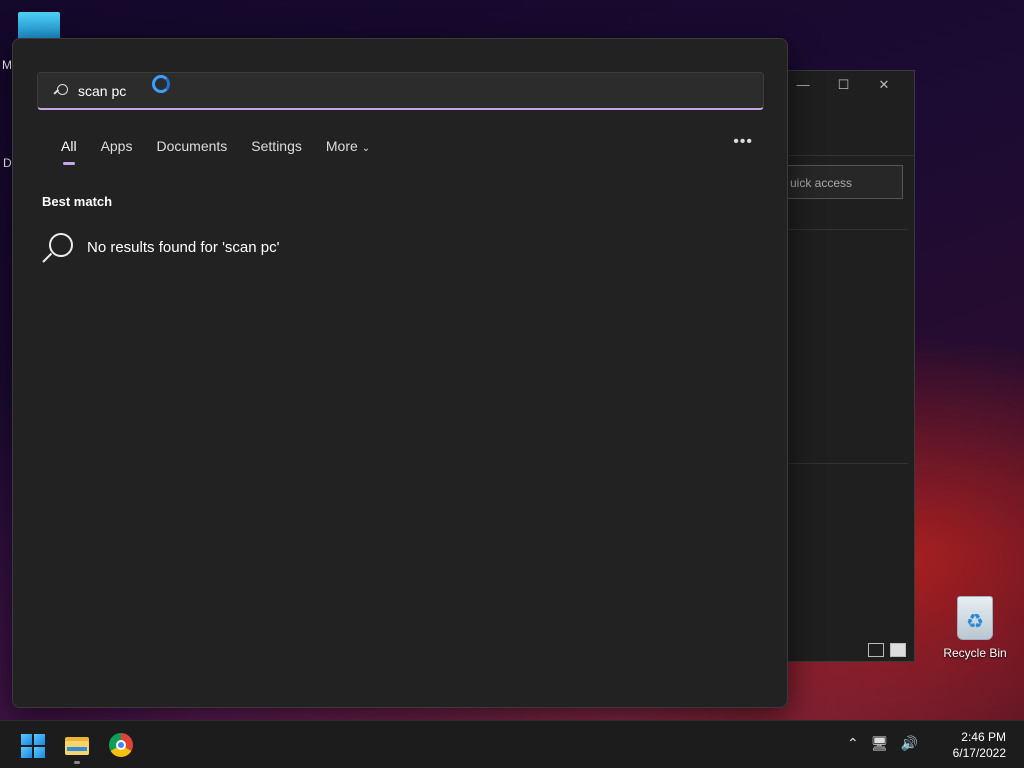 This screenshot has width=1024, height=768. Describe the element at coordinates (191, 151) in the screenshot. I see `tab-documents: Documents` at that location.